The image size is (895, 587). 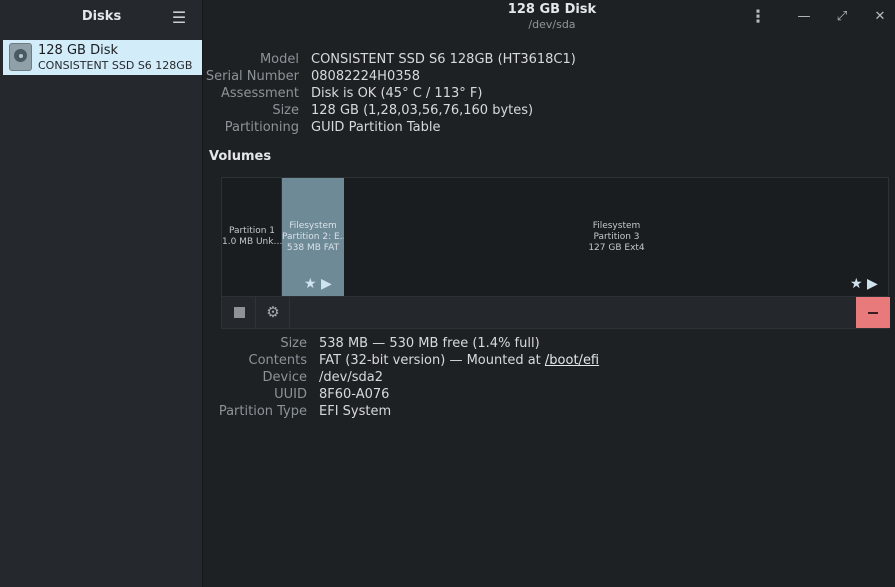 I want to click on device-value: /dev/sda2, so click(x=351, y=377).